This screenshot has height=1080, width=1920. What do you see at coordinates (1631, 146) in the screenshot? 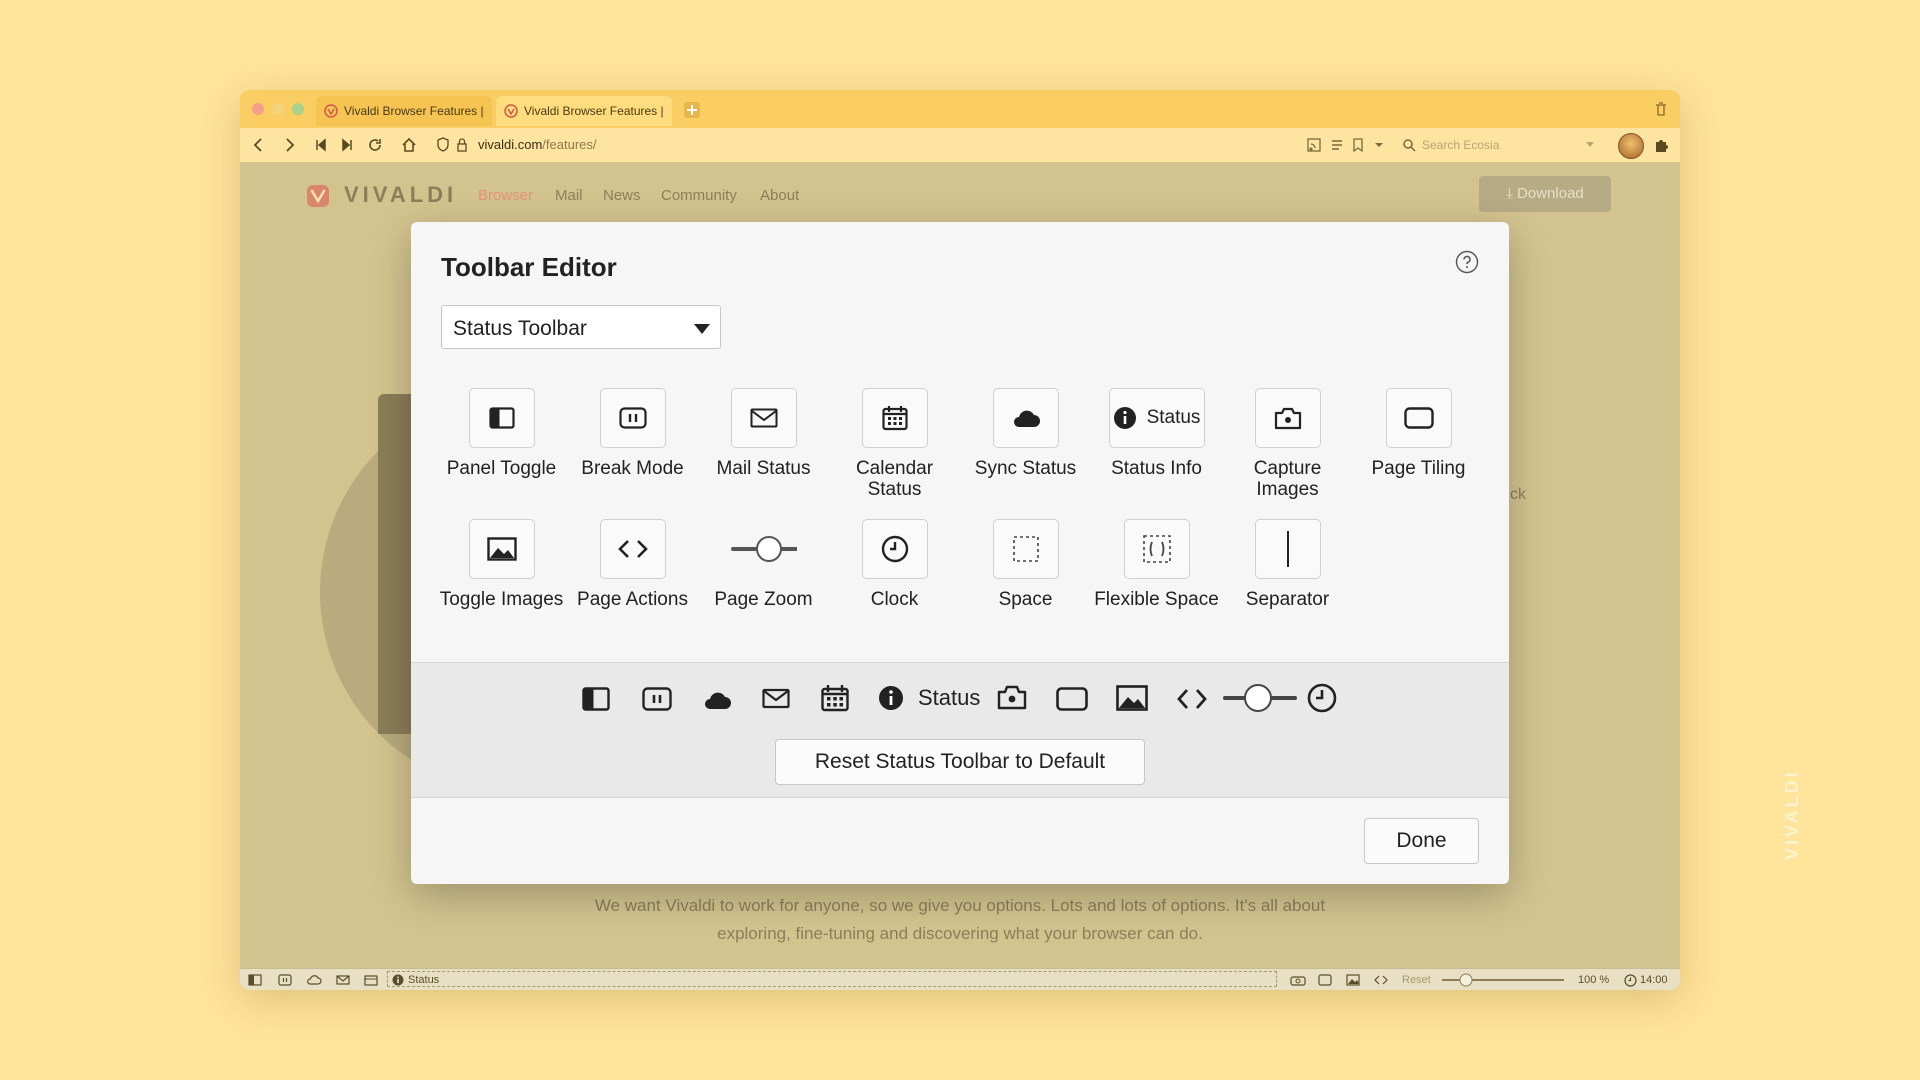
I see `profile-avatar` at bounding box center [1631, 146].